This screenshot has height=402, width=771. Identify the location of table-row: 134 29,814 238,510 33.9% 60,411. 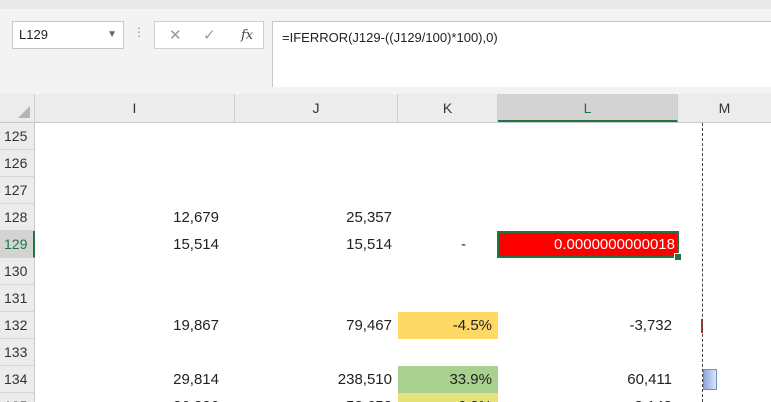
(385, 379).